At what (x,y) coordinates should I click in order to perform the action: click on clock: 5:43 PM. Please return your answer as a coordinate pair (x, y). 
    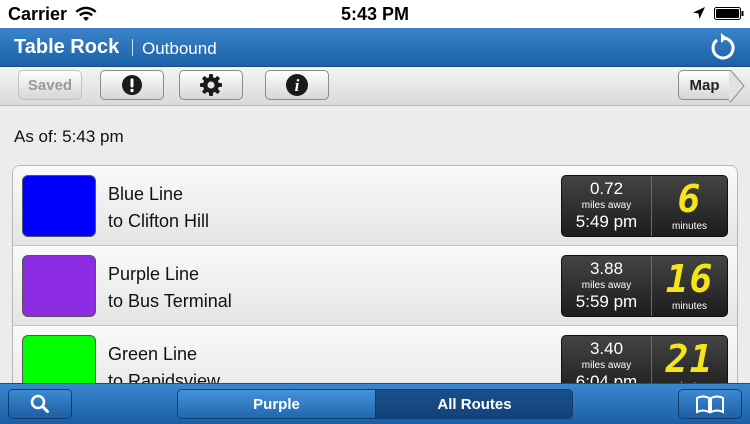
    Looking at the image, I should click on (375, 14).